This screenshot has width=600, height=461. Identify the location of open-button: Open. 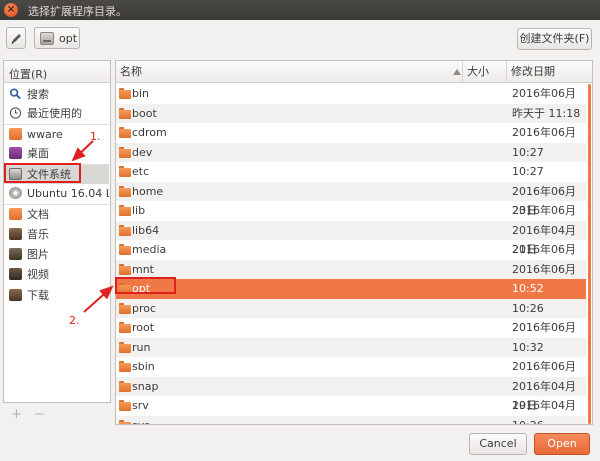
(562, 444).